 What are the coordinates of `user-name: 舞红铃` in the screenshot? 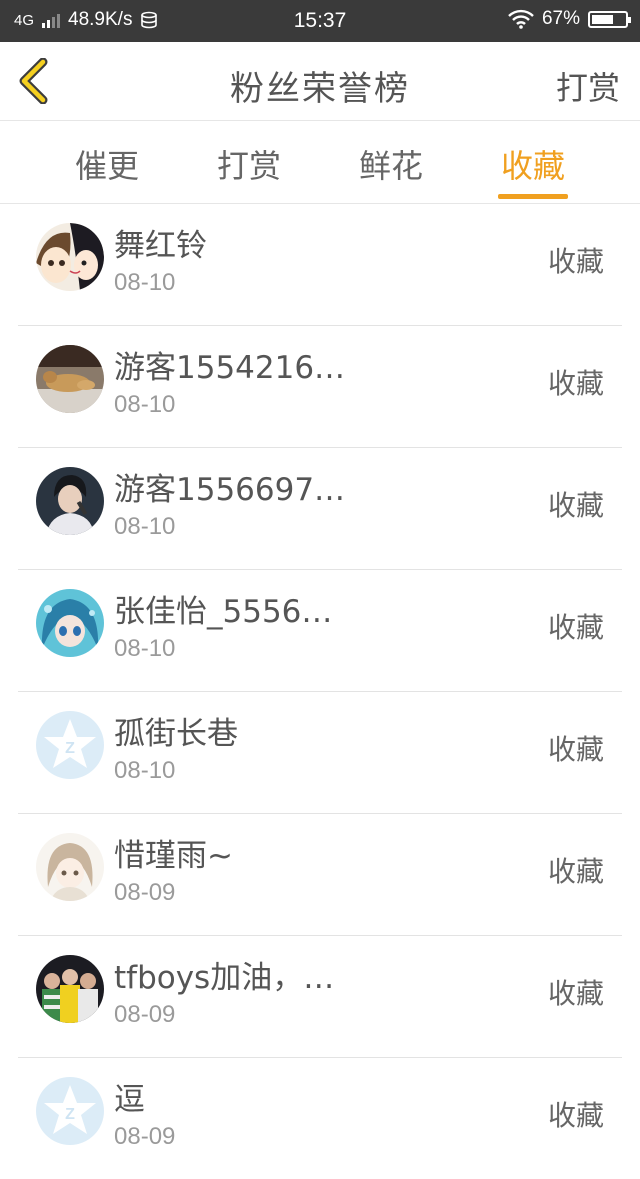 It's located at (160, 246).